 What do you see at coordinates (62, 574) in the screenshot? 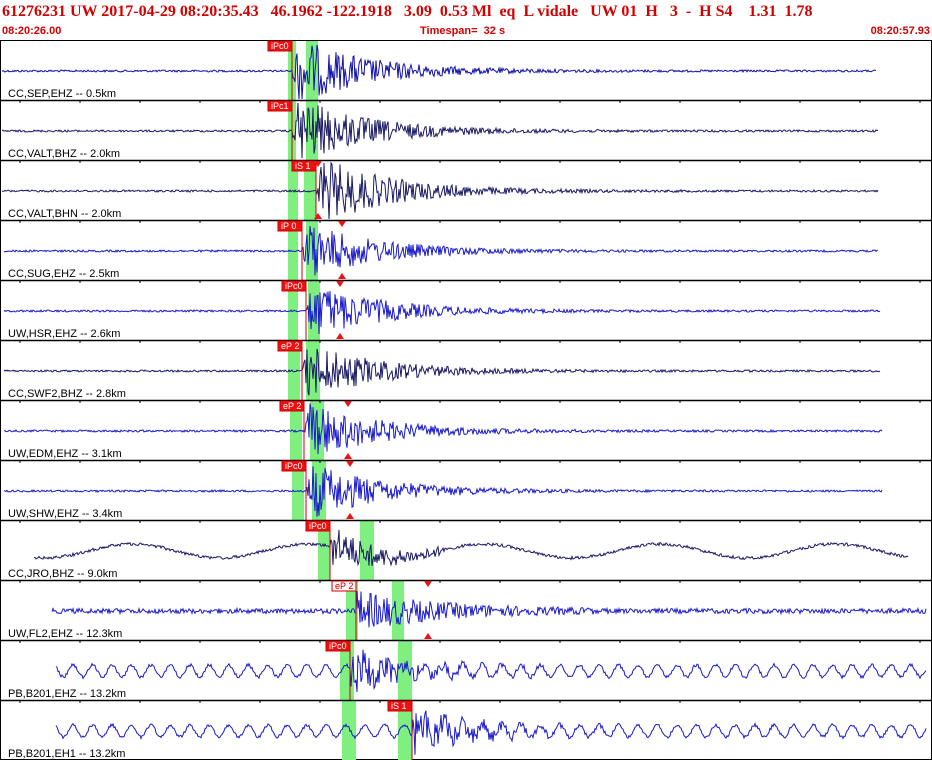
I see `channel-label: CC,JRO,BHZ -- 9.0km` at bounding box center [62, 574].